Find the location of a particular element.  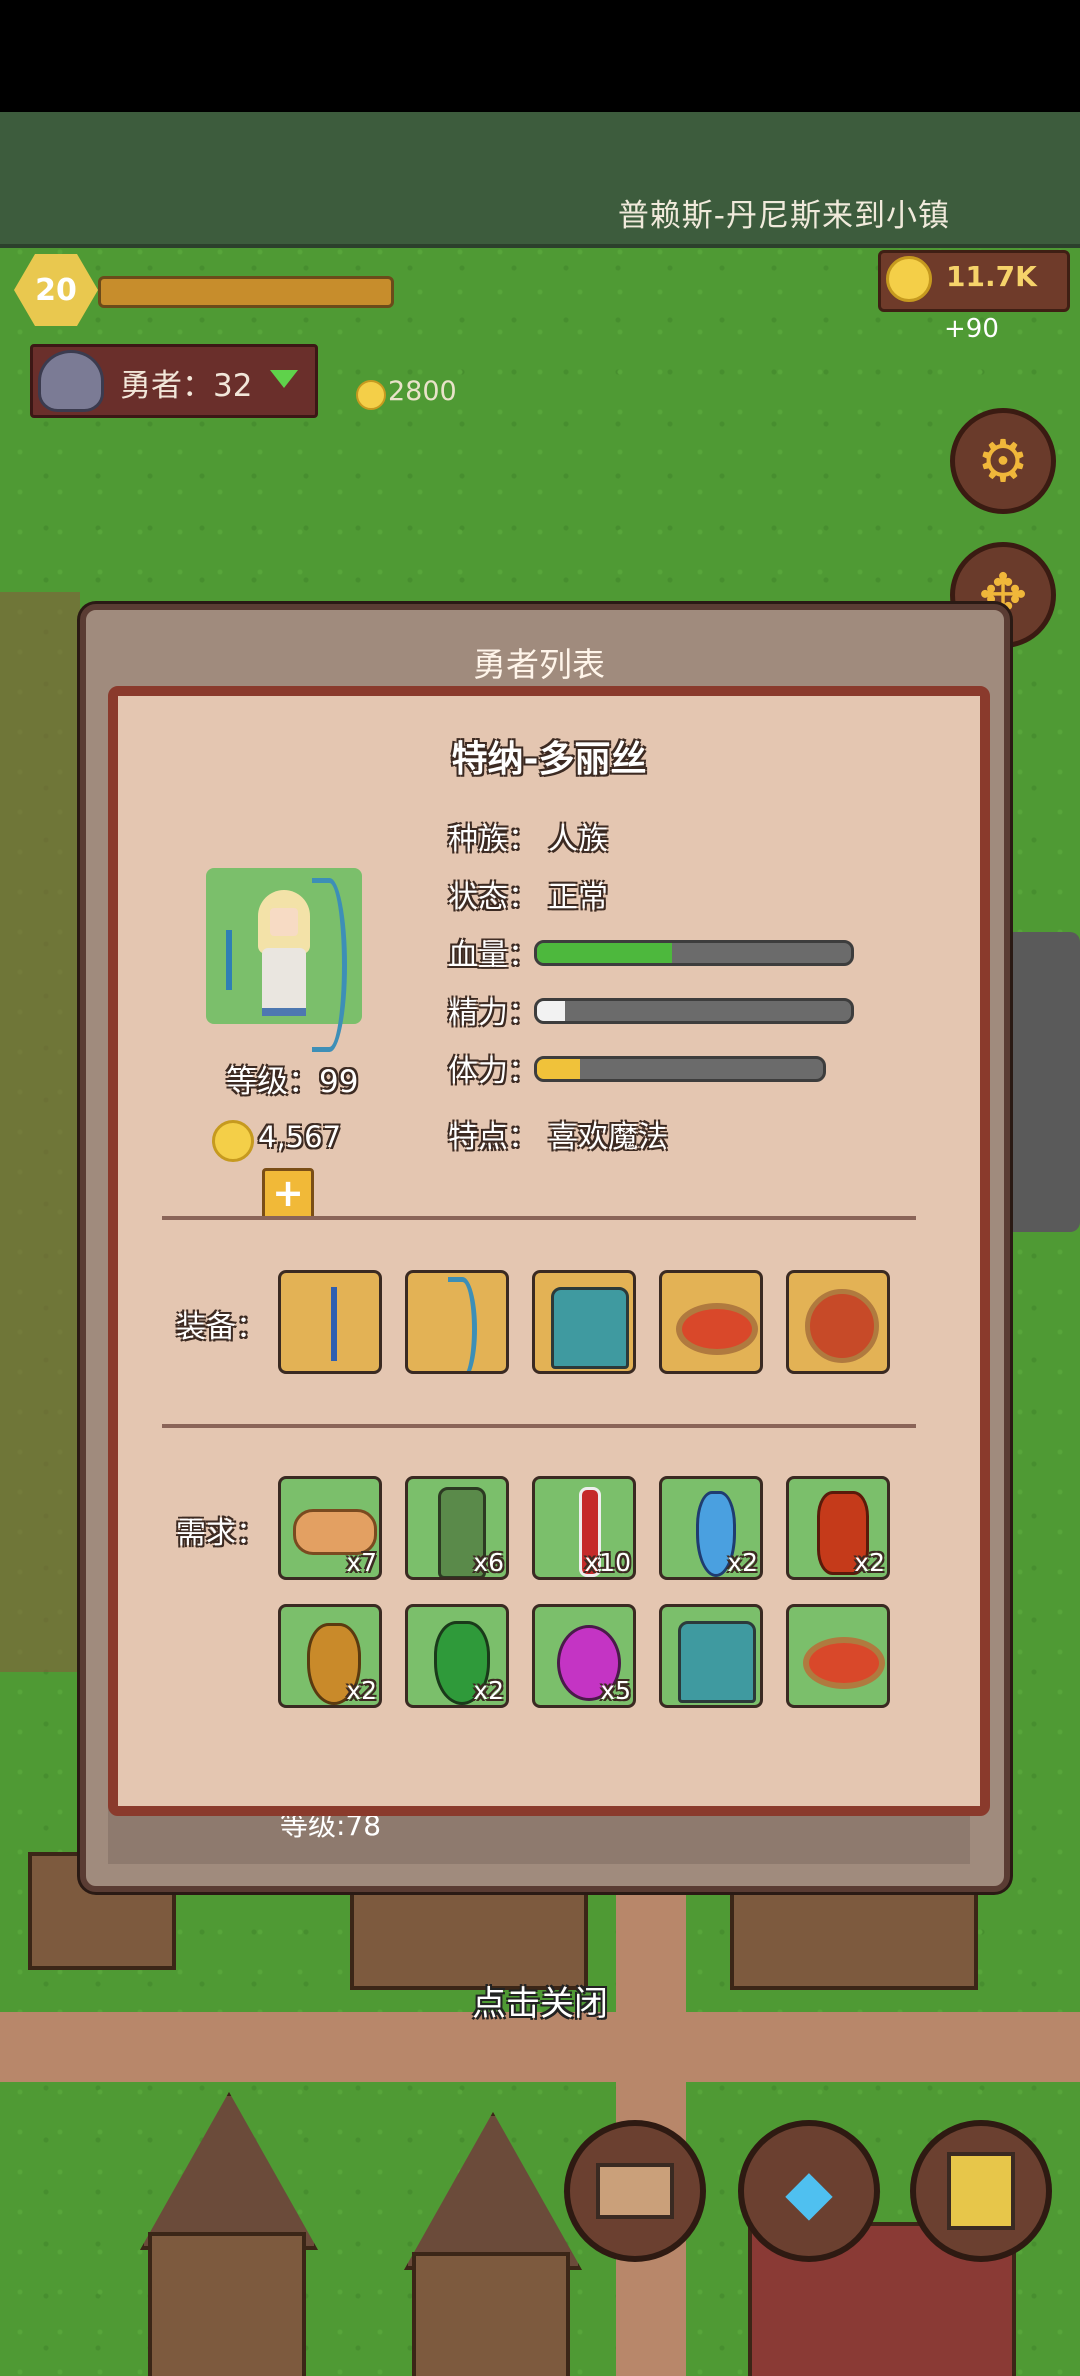

chevron-down-icon is located at coordinates (284, 379).